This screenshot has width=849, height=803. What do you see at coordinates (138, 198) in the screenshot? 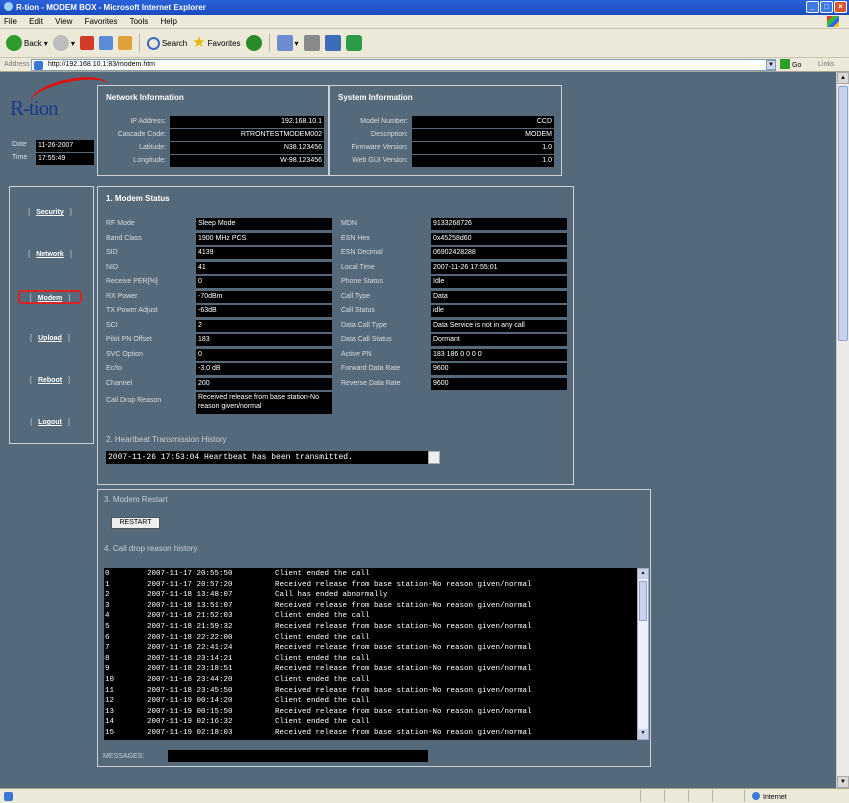
I see `modem-status-title: 1. Modem Status` at bounding box center [138, 198].